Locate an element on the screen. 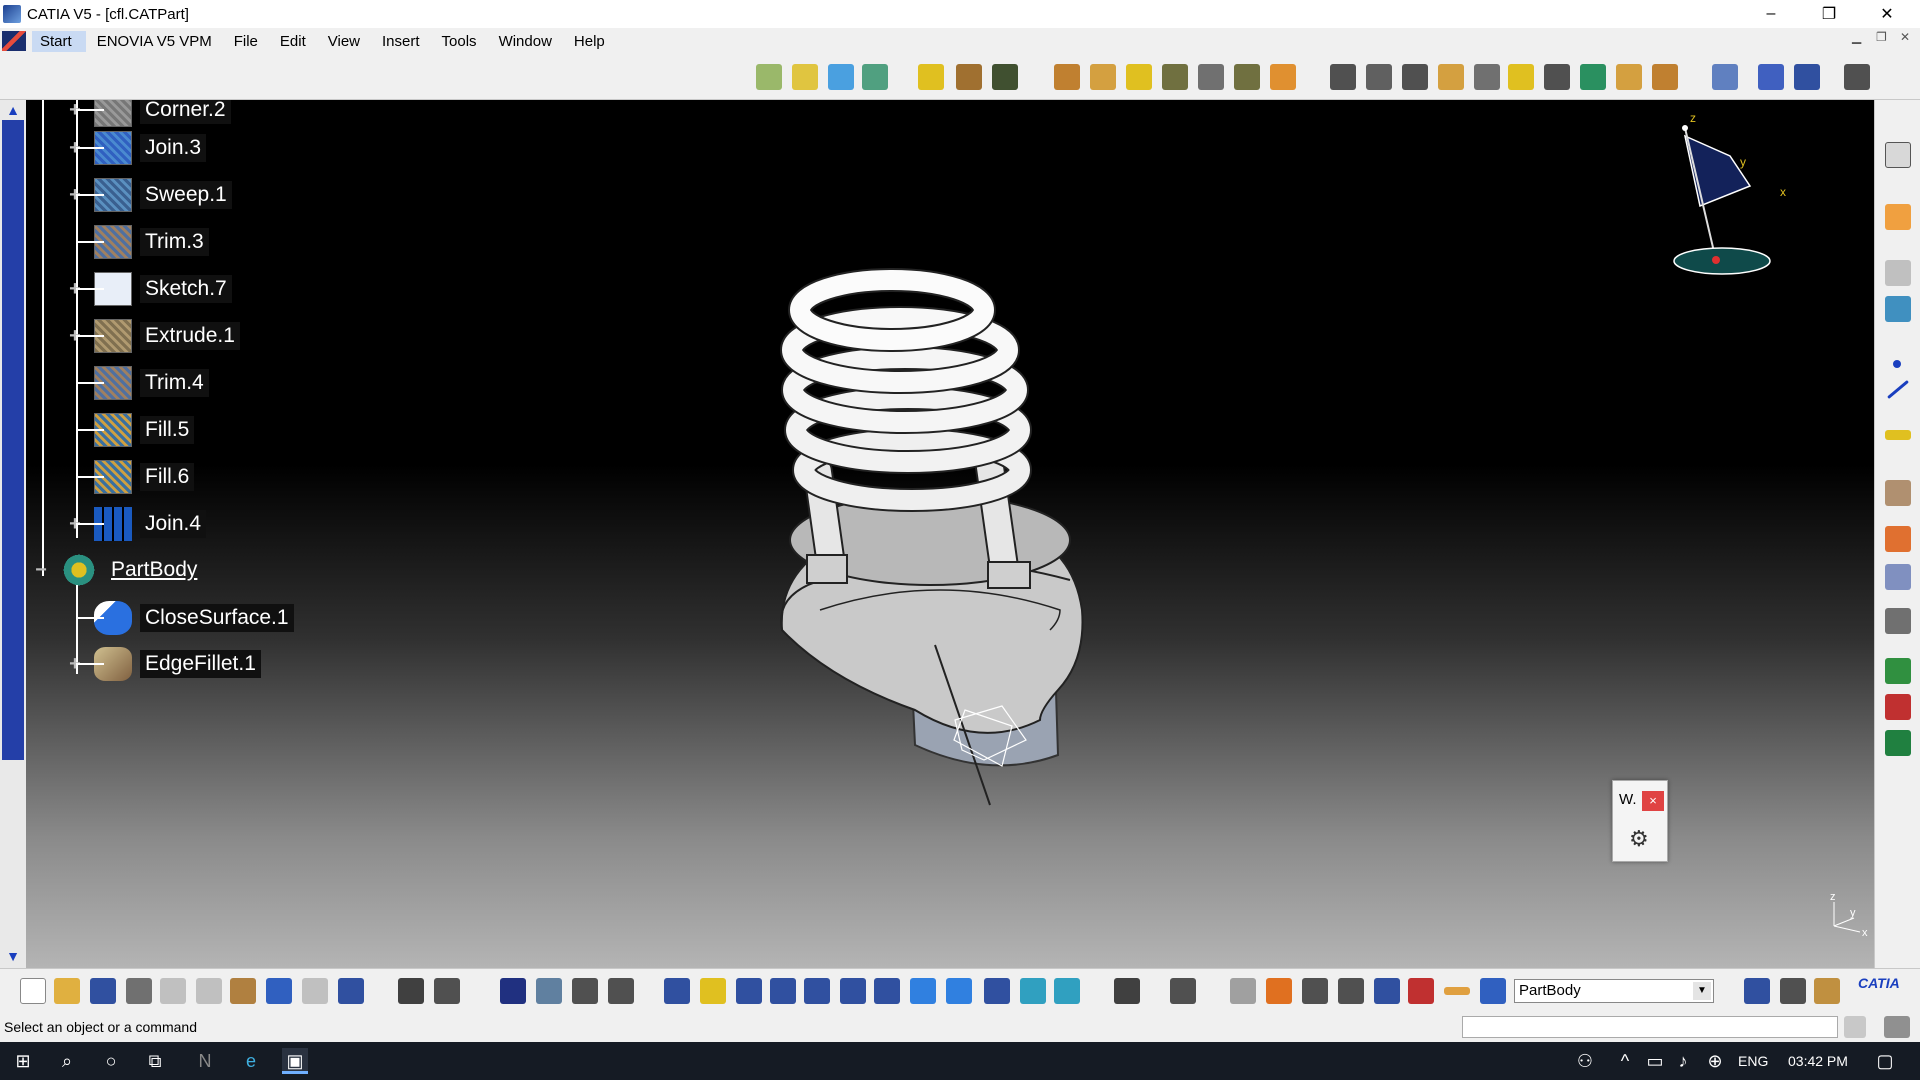 The width and height of the screenshot is (1920, 1080). menu-window: Window is located at coordinates (525, 41).